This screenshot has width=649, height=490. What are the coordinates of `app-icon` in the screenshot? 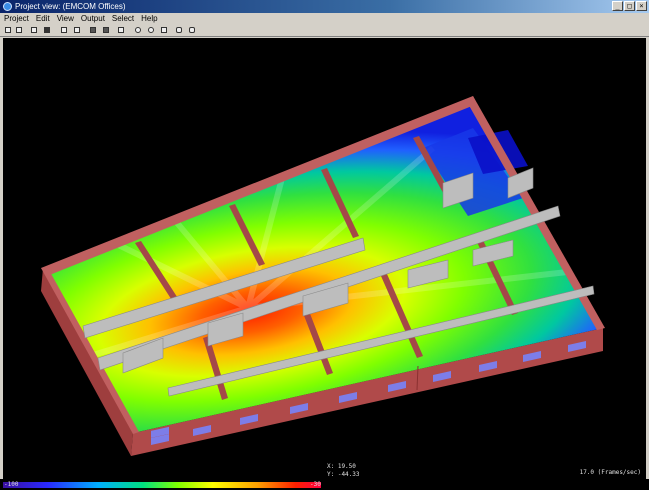 It's located at (7, 6).